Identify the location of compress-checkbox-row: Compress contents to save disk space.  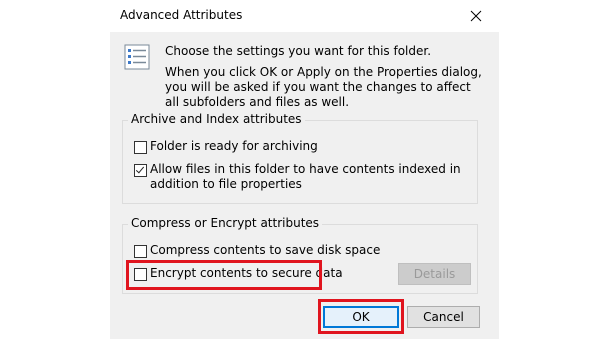
(257, 250).